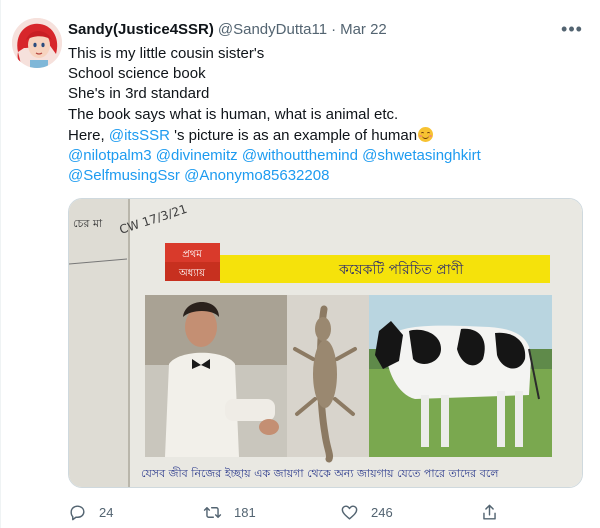 This screenshot has width=600, height=528. I want to click on reply-button: 24, so click(90, 512).